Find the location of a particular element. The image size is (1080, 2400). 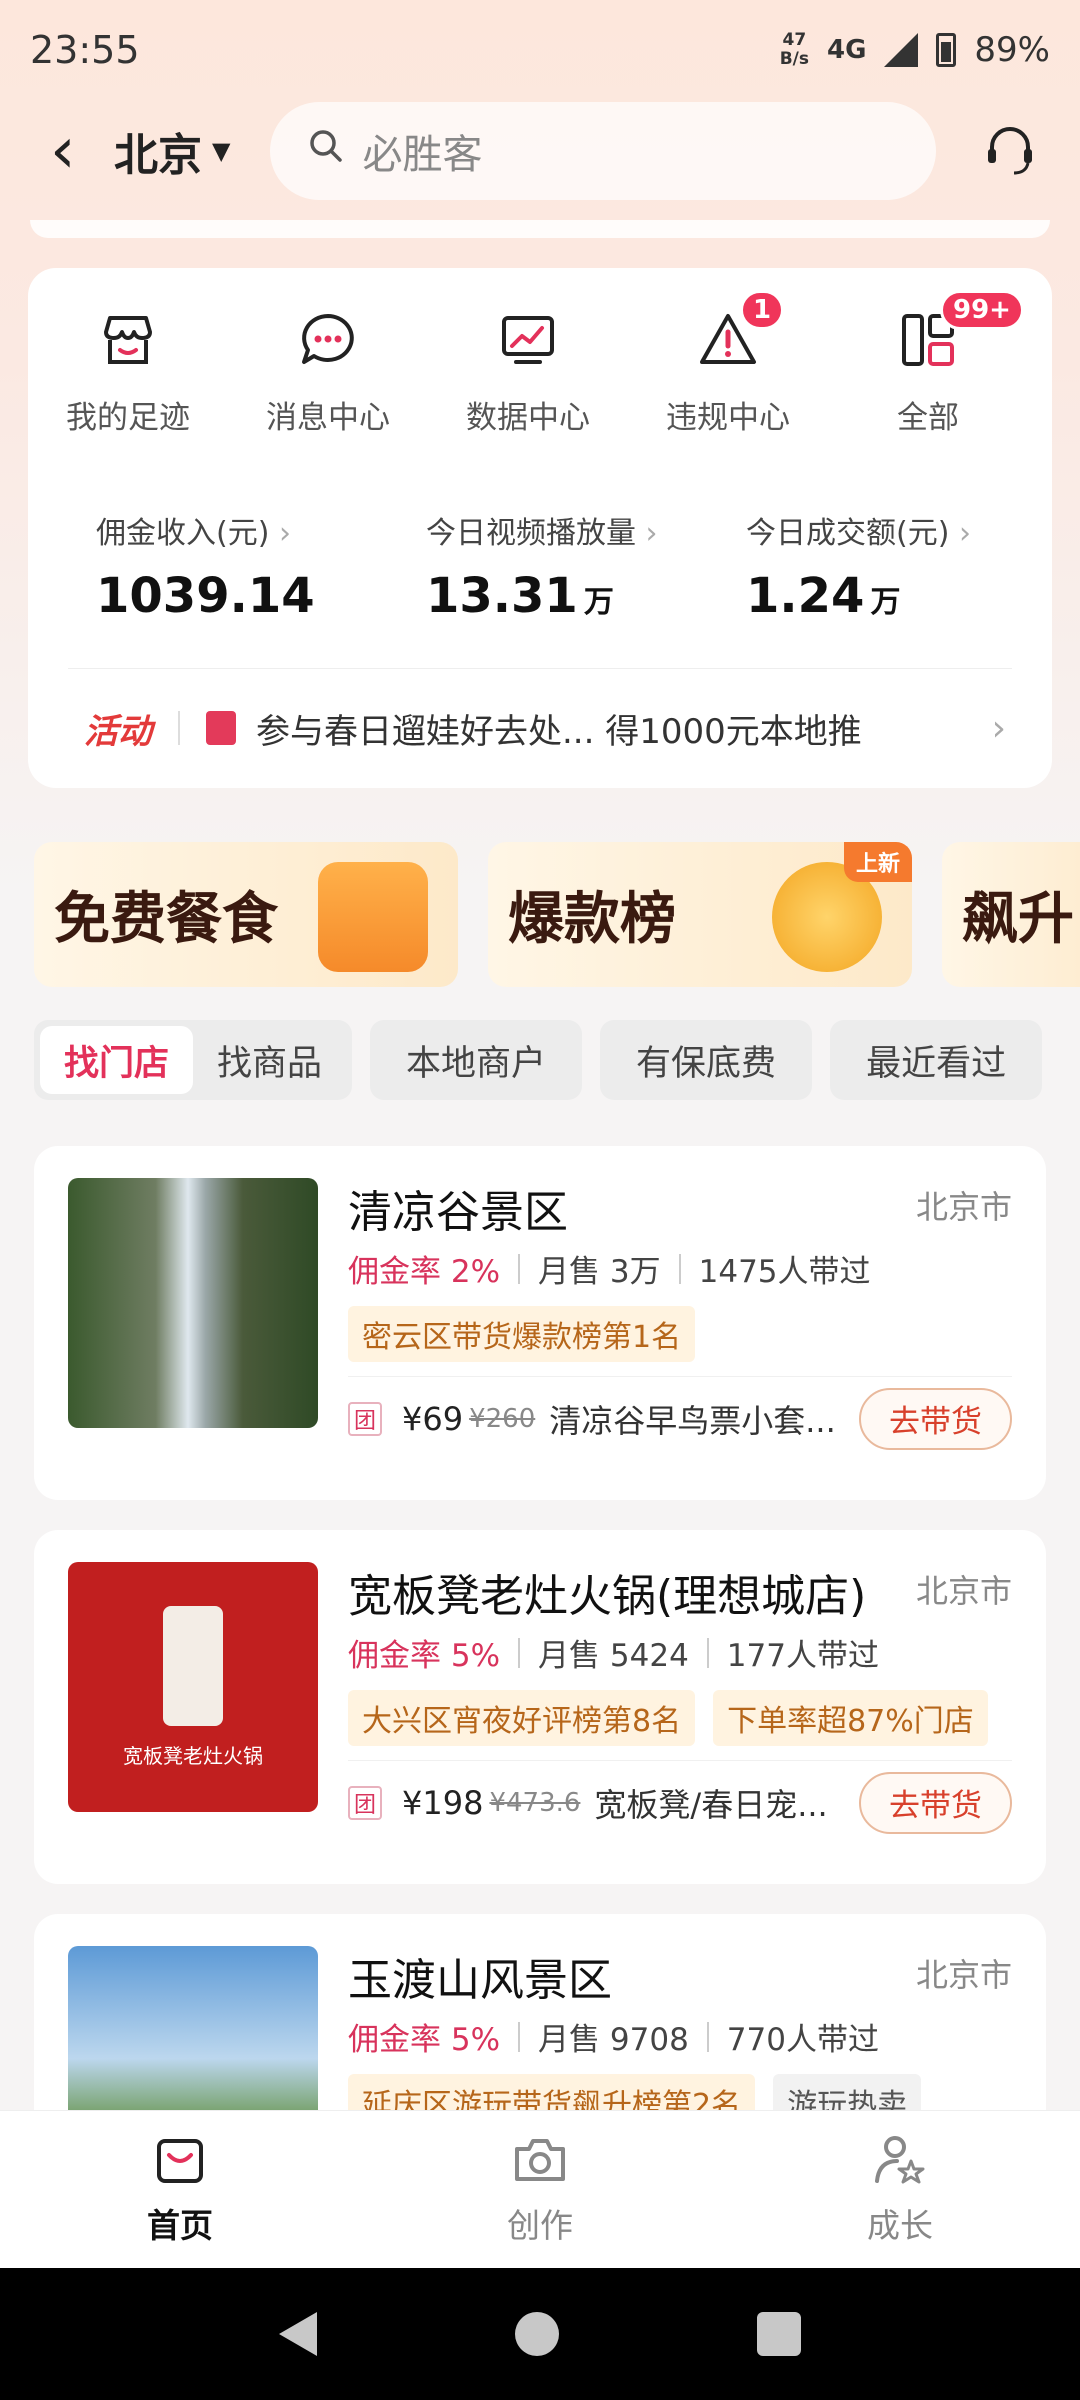

city-selector: 北京 is located at coordinates (158, 151).